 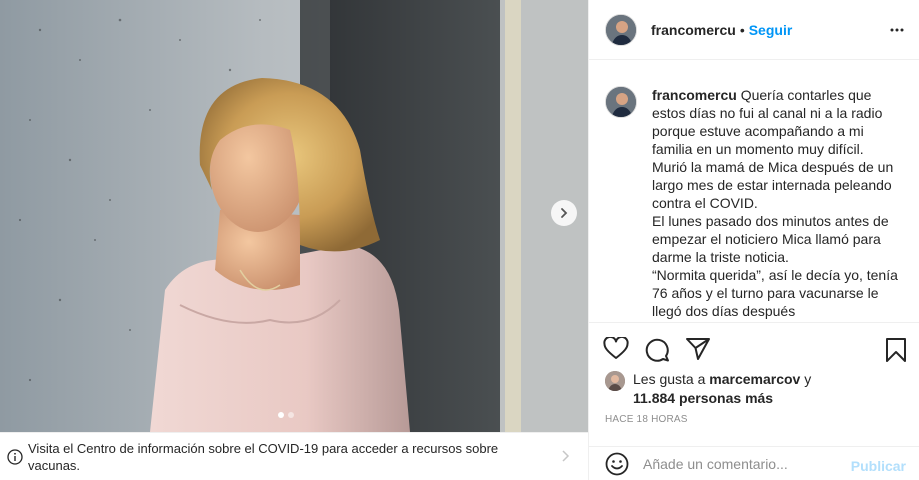 I want to click on heart-icon, so click(x=616, y=349).